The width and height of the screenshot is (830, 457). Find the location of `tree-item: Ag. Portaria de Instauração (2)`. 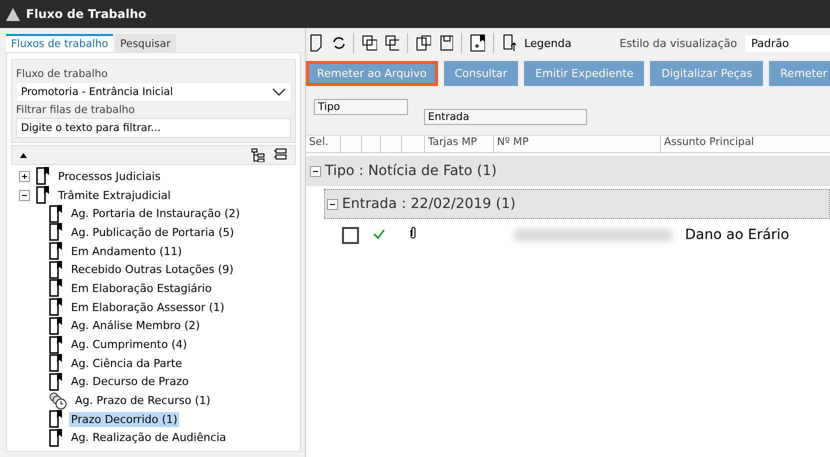

tree-item: Ag. Portaria de Instauração (2) is located at coordinates (155, 214).